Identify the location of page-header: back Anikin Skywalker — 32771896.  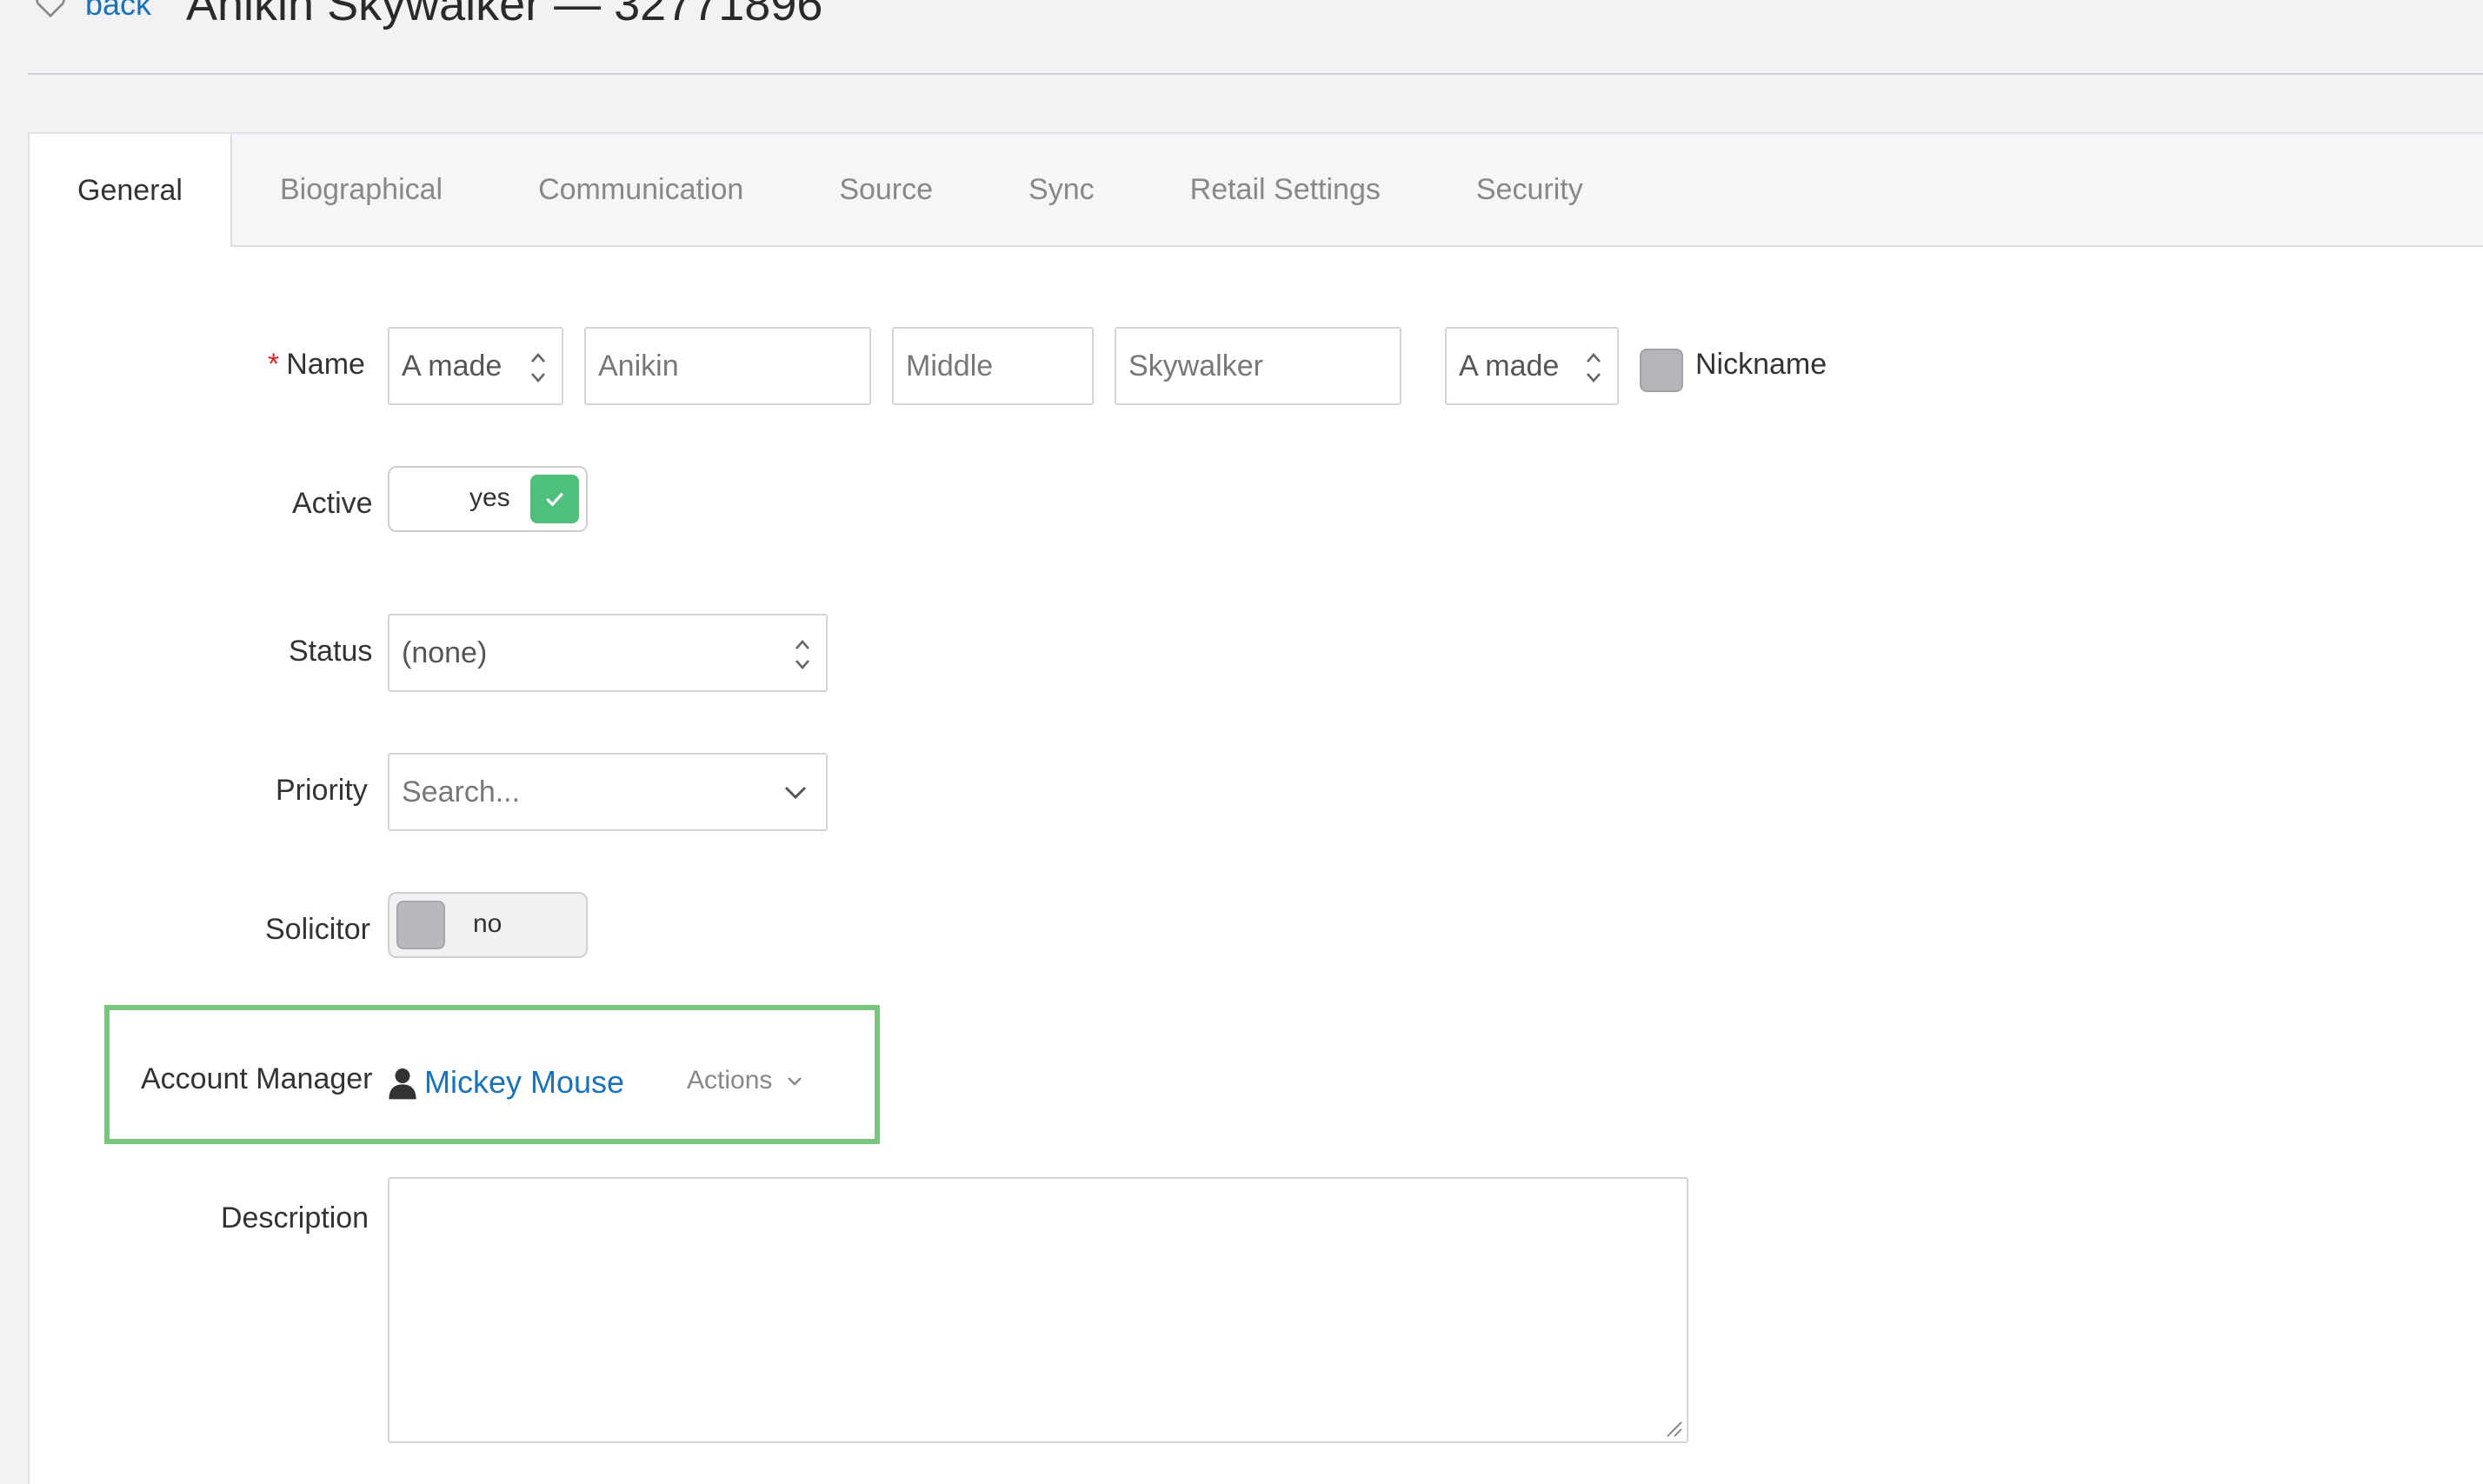
(1241, 37).